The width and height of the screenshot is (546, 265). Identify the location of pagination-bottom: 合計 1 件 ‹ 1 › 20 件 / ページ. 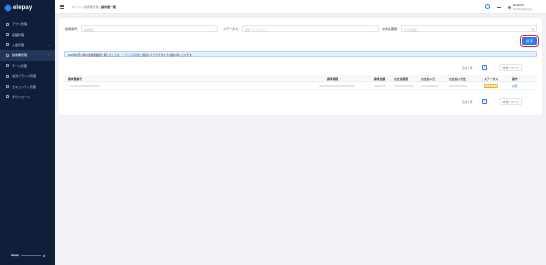
(492, 101).